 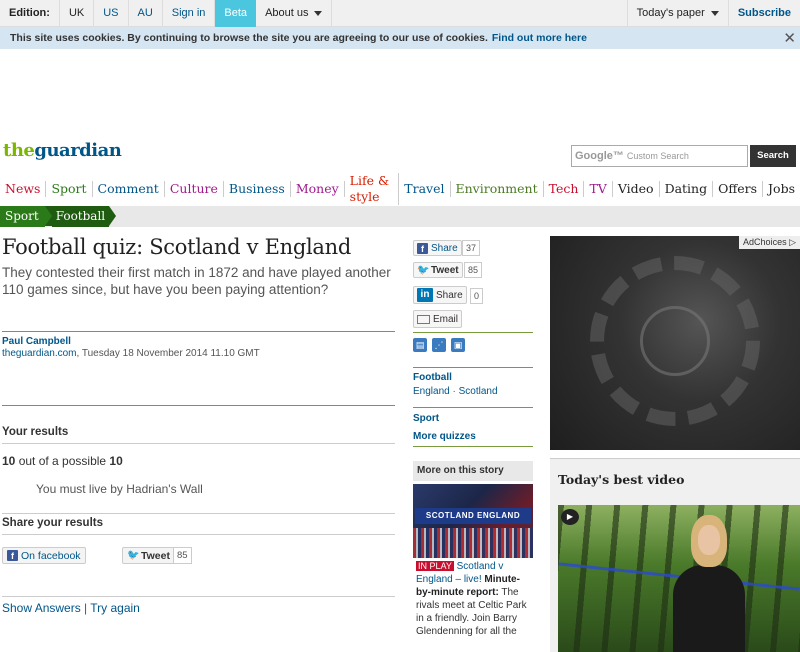 I want to click on facebook-share-button: f Share, so click(x=437, y=248).